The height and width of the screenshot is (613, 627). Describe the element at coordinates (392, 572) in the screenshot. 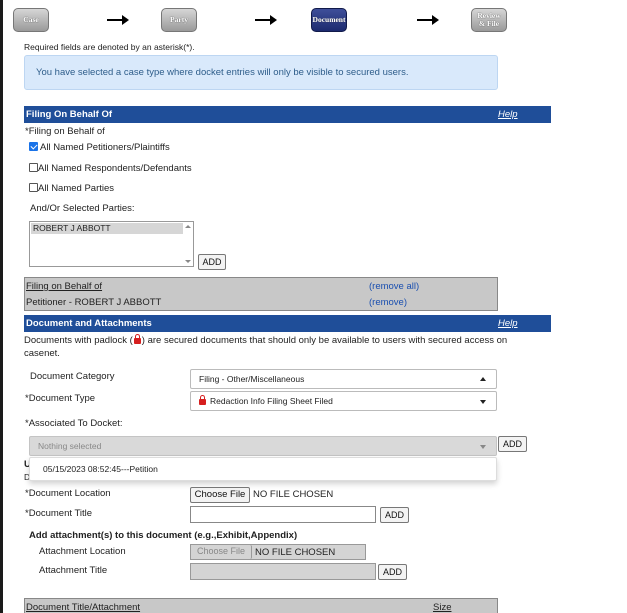

I see `add-attachment-title-button: ADD` at that location.